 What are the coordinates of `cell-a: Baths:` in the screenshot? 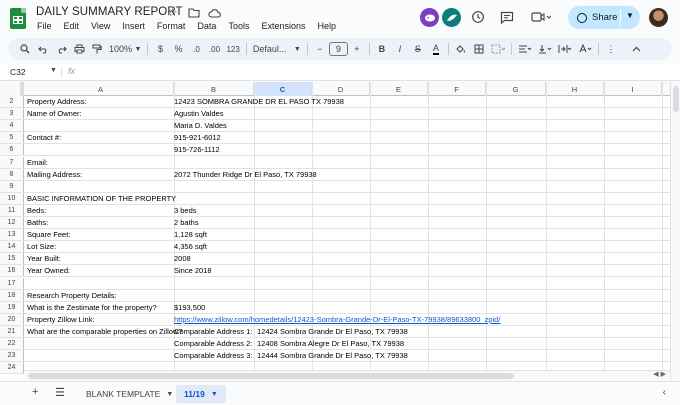 It's located at (36, 222).